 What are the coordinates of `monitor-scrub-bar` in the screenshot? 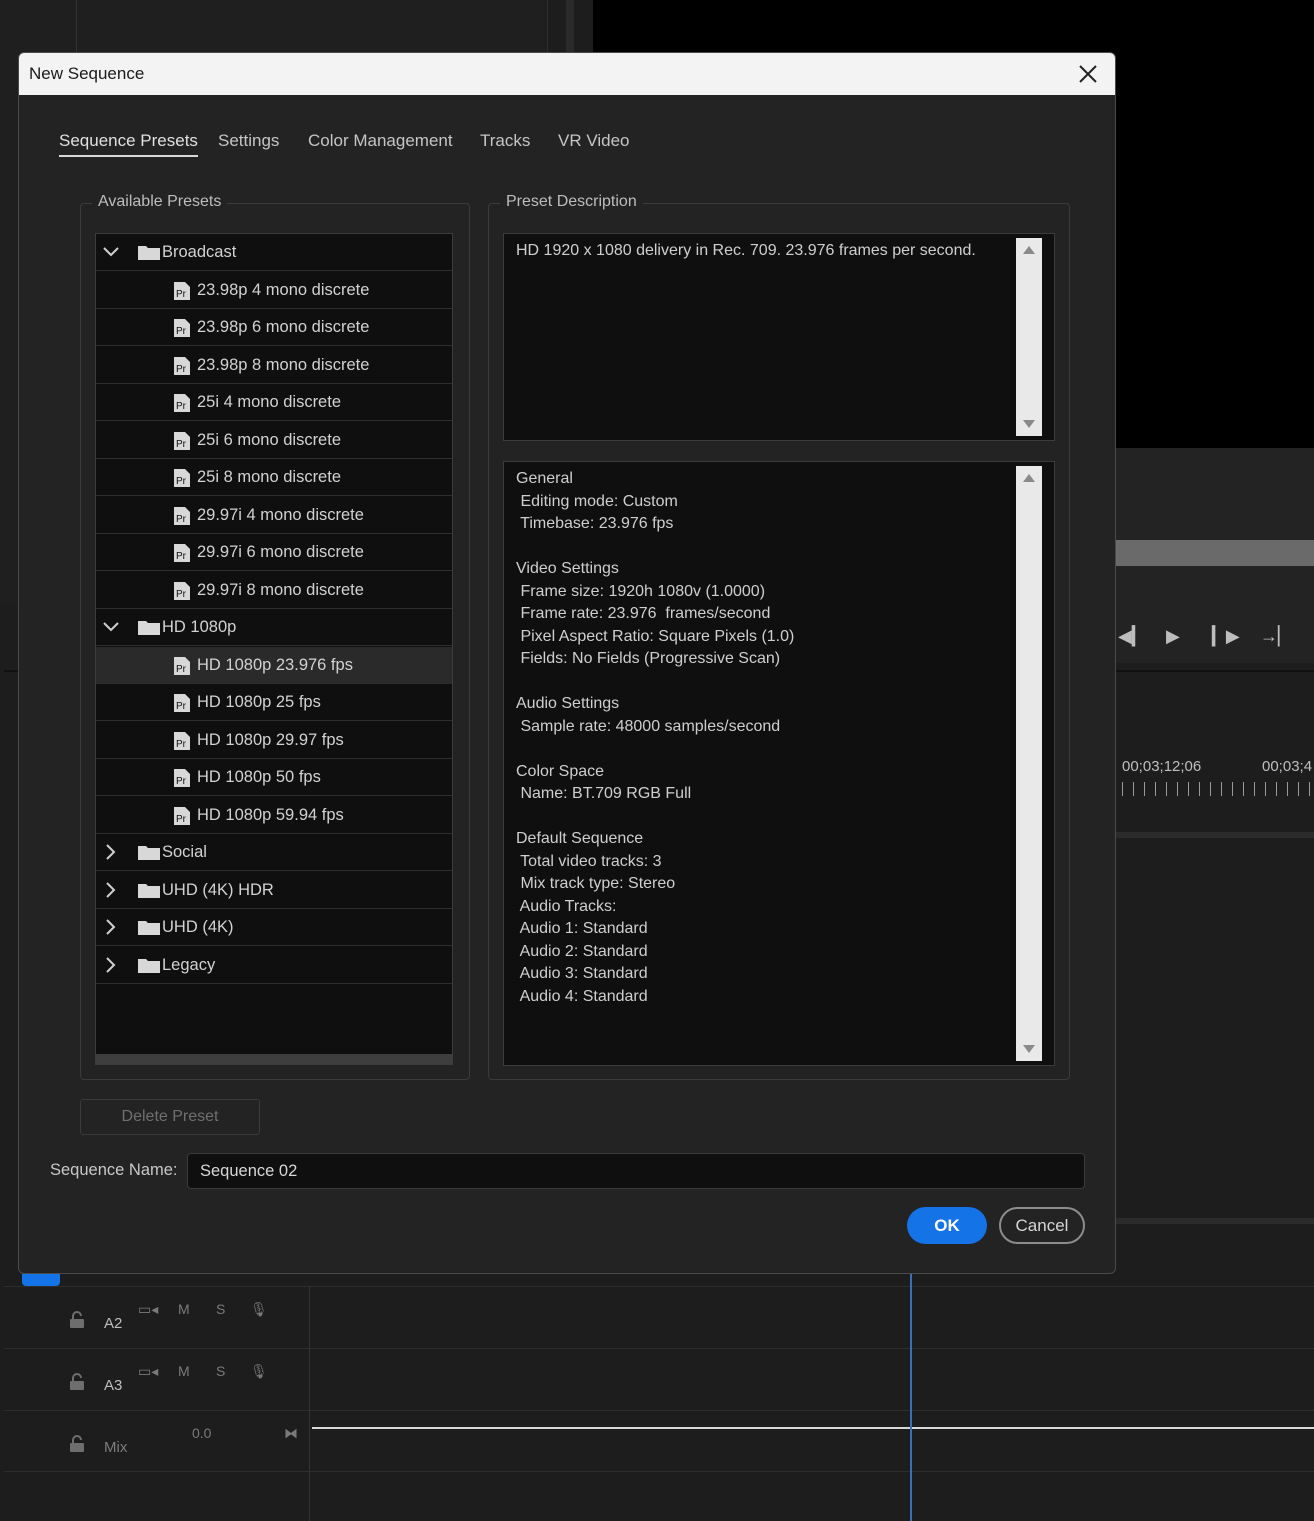 It's located at (1215, 553).